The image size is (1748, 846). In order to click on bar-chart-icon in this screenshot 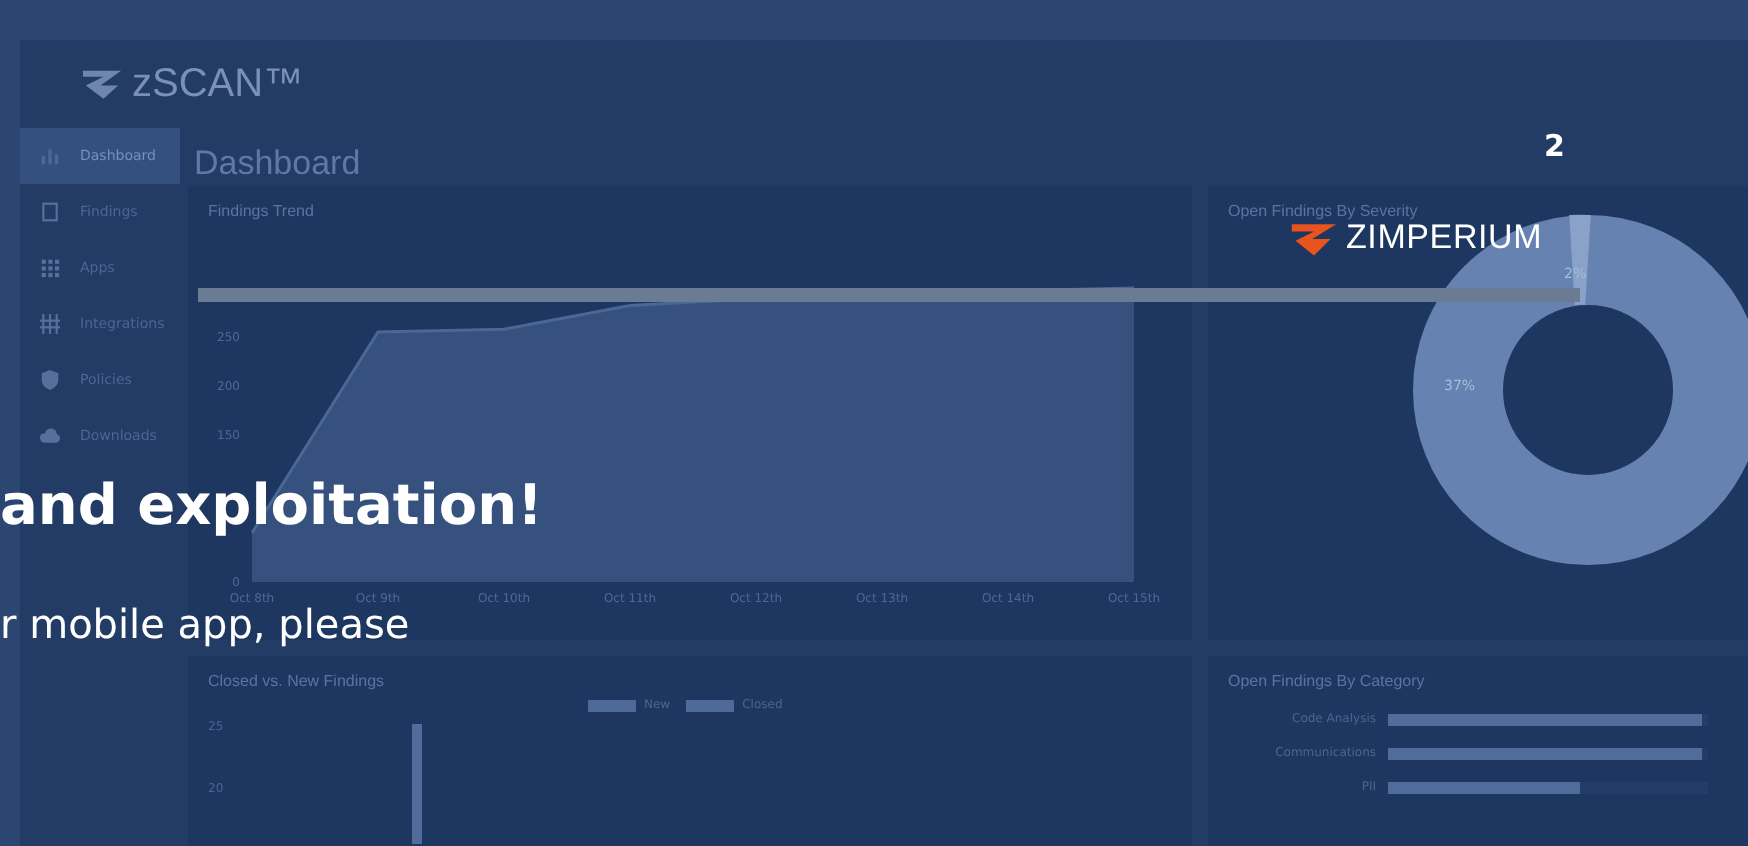, I will do `click(50, 156)`.